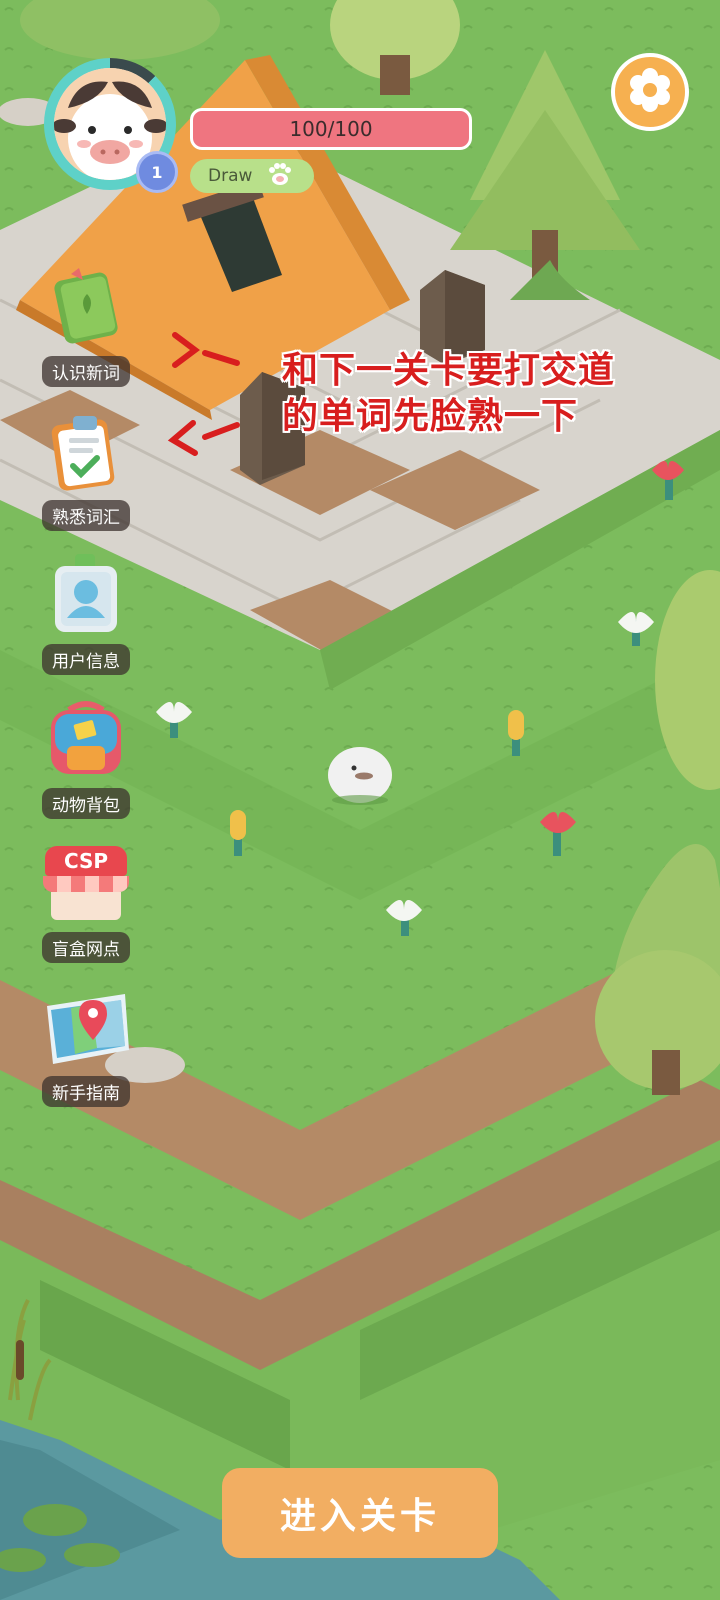 The width and height of the screenshot is (720, 1600). What do you see at coordinates (492, 394) in the screenshot?
I see `tutorial-annotation: 和下一关卡要打交道 的单词先脸熟一下` at bounding box center [492, 394].